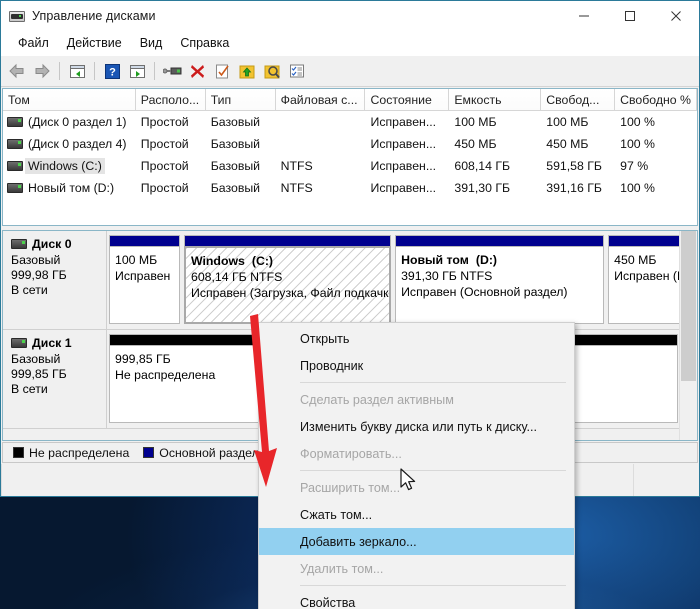 The height and width of the screenshot is (609, 700). Describe the element at coordinates (475, 122) in the screenshot. I see `cell-capacity: 100 МБ` at that location.